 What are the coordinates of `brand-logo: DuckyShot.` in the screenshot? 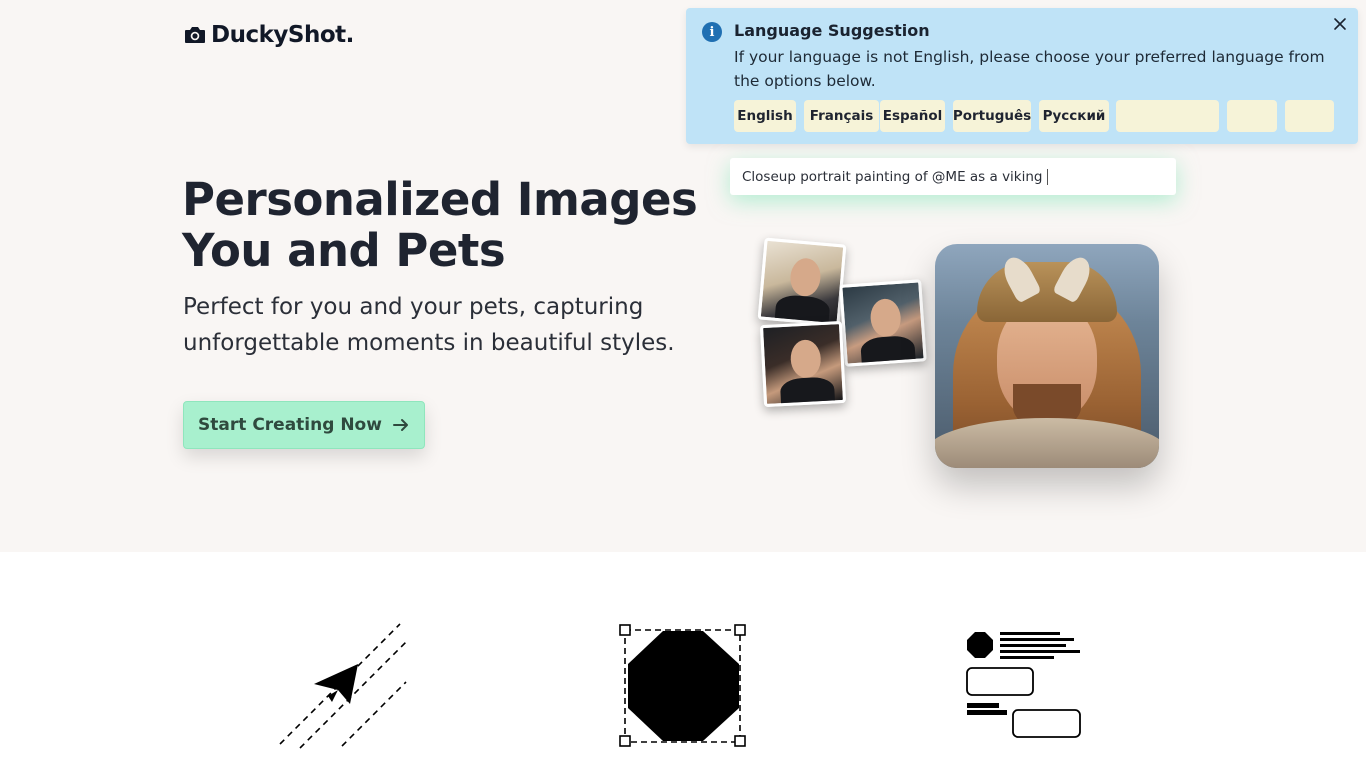 It's located at (268, 35).